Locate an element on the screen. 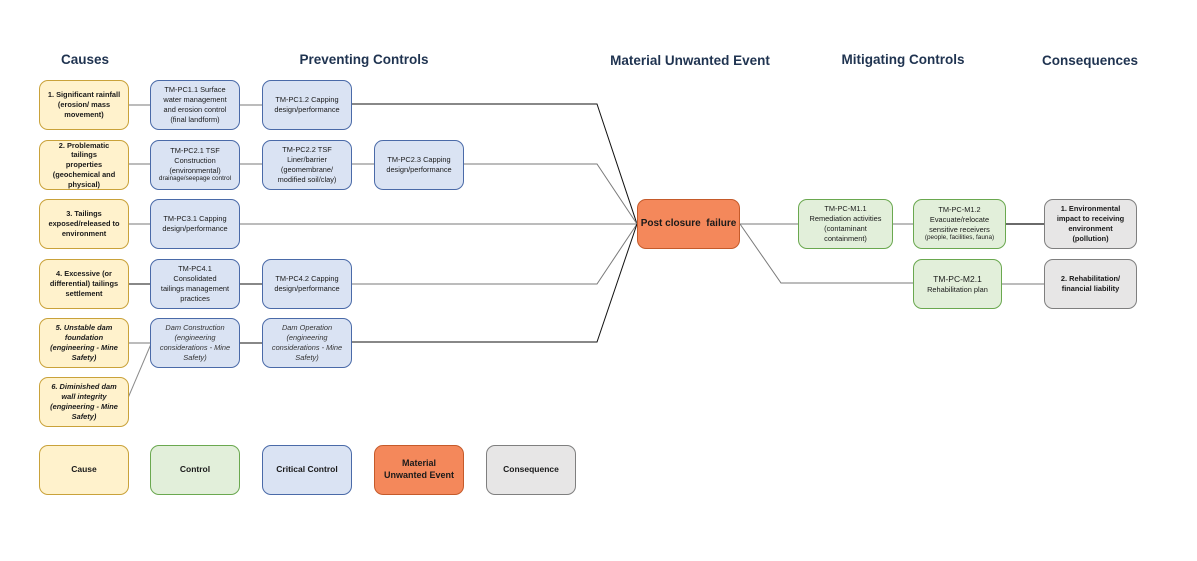 The image size is (1197, 561). control-note: drainage/seepage control is located at coordinates (195, 179).